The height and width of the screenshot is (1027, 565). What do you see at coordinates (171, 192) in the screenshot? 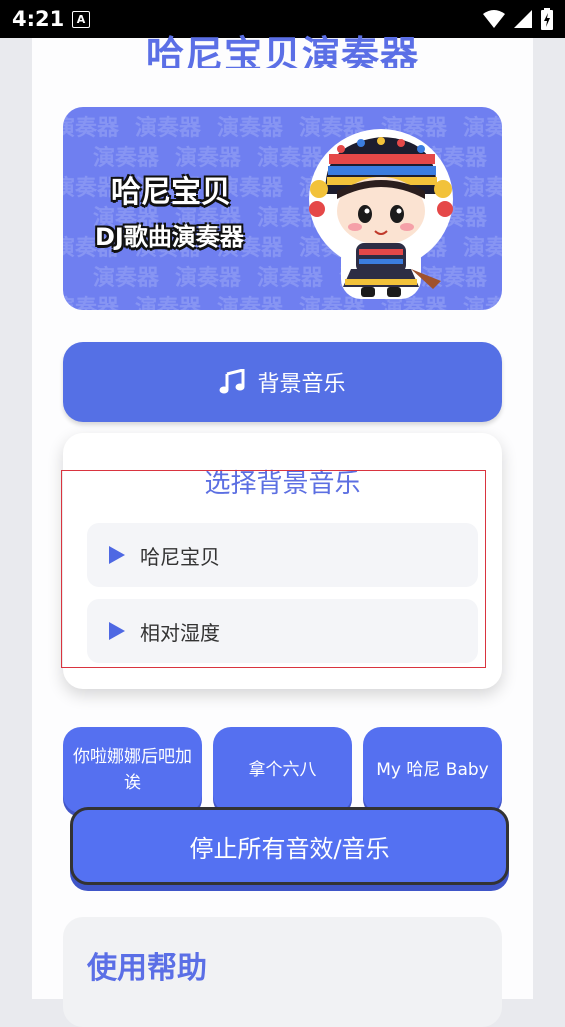
I see `banner-title: 哈尼宝贝` at bounding box center [171, 192].